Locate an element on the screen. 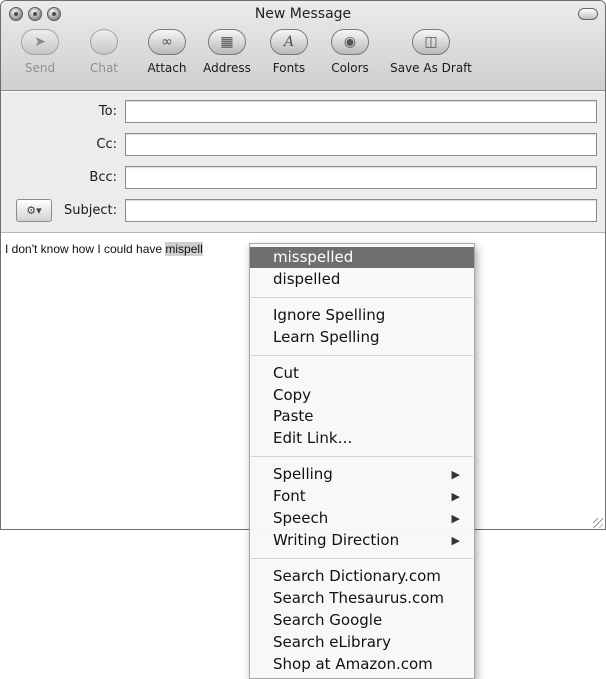  toolbar-toggle-button is located at coordinates (588, 14).